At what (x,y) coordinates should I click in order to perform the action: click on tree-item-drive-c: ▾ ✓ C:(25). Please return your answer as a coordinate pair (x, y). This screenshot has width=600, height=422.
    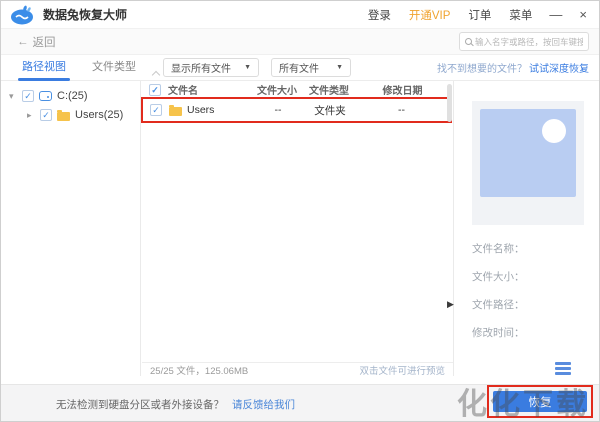
    Looking at the image, I should click on (70, 96).